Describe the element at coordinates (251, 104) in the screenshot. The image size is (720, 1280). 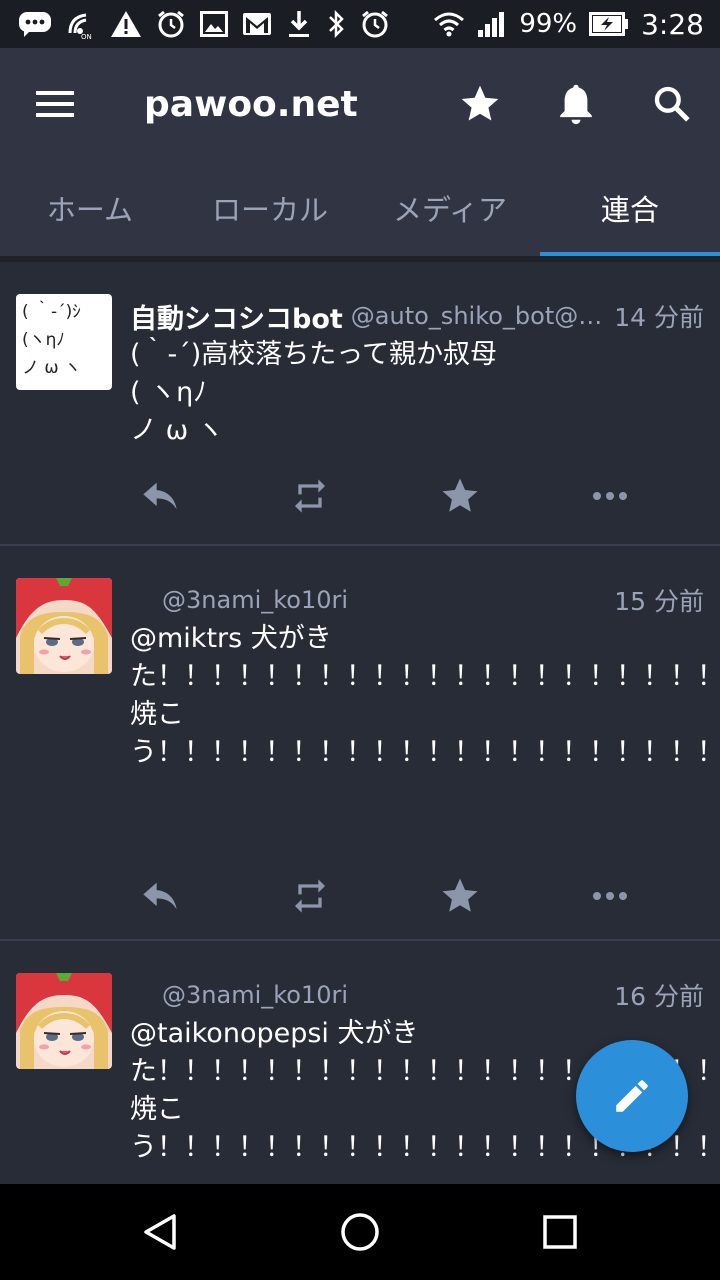
I see `app-title: pawoo.net` at that location.